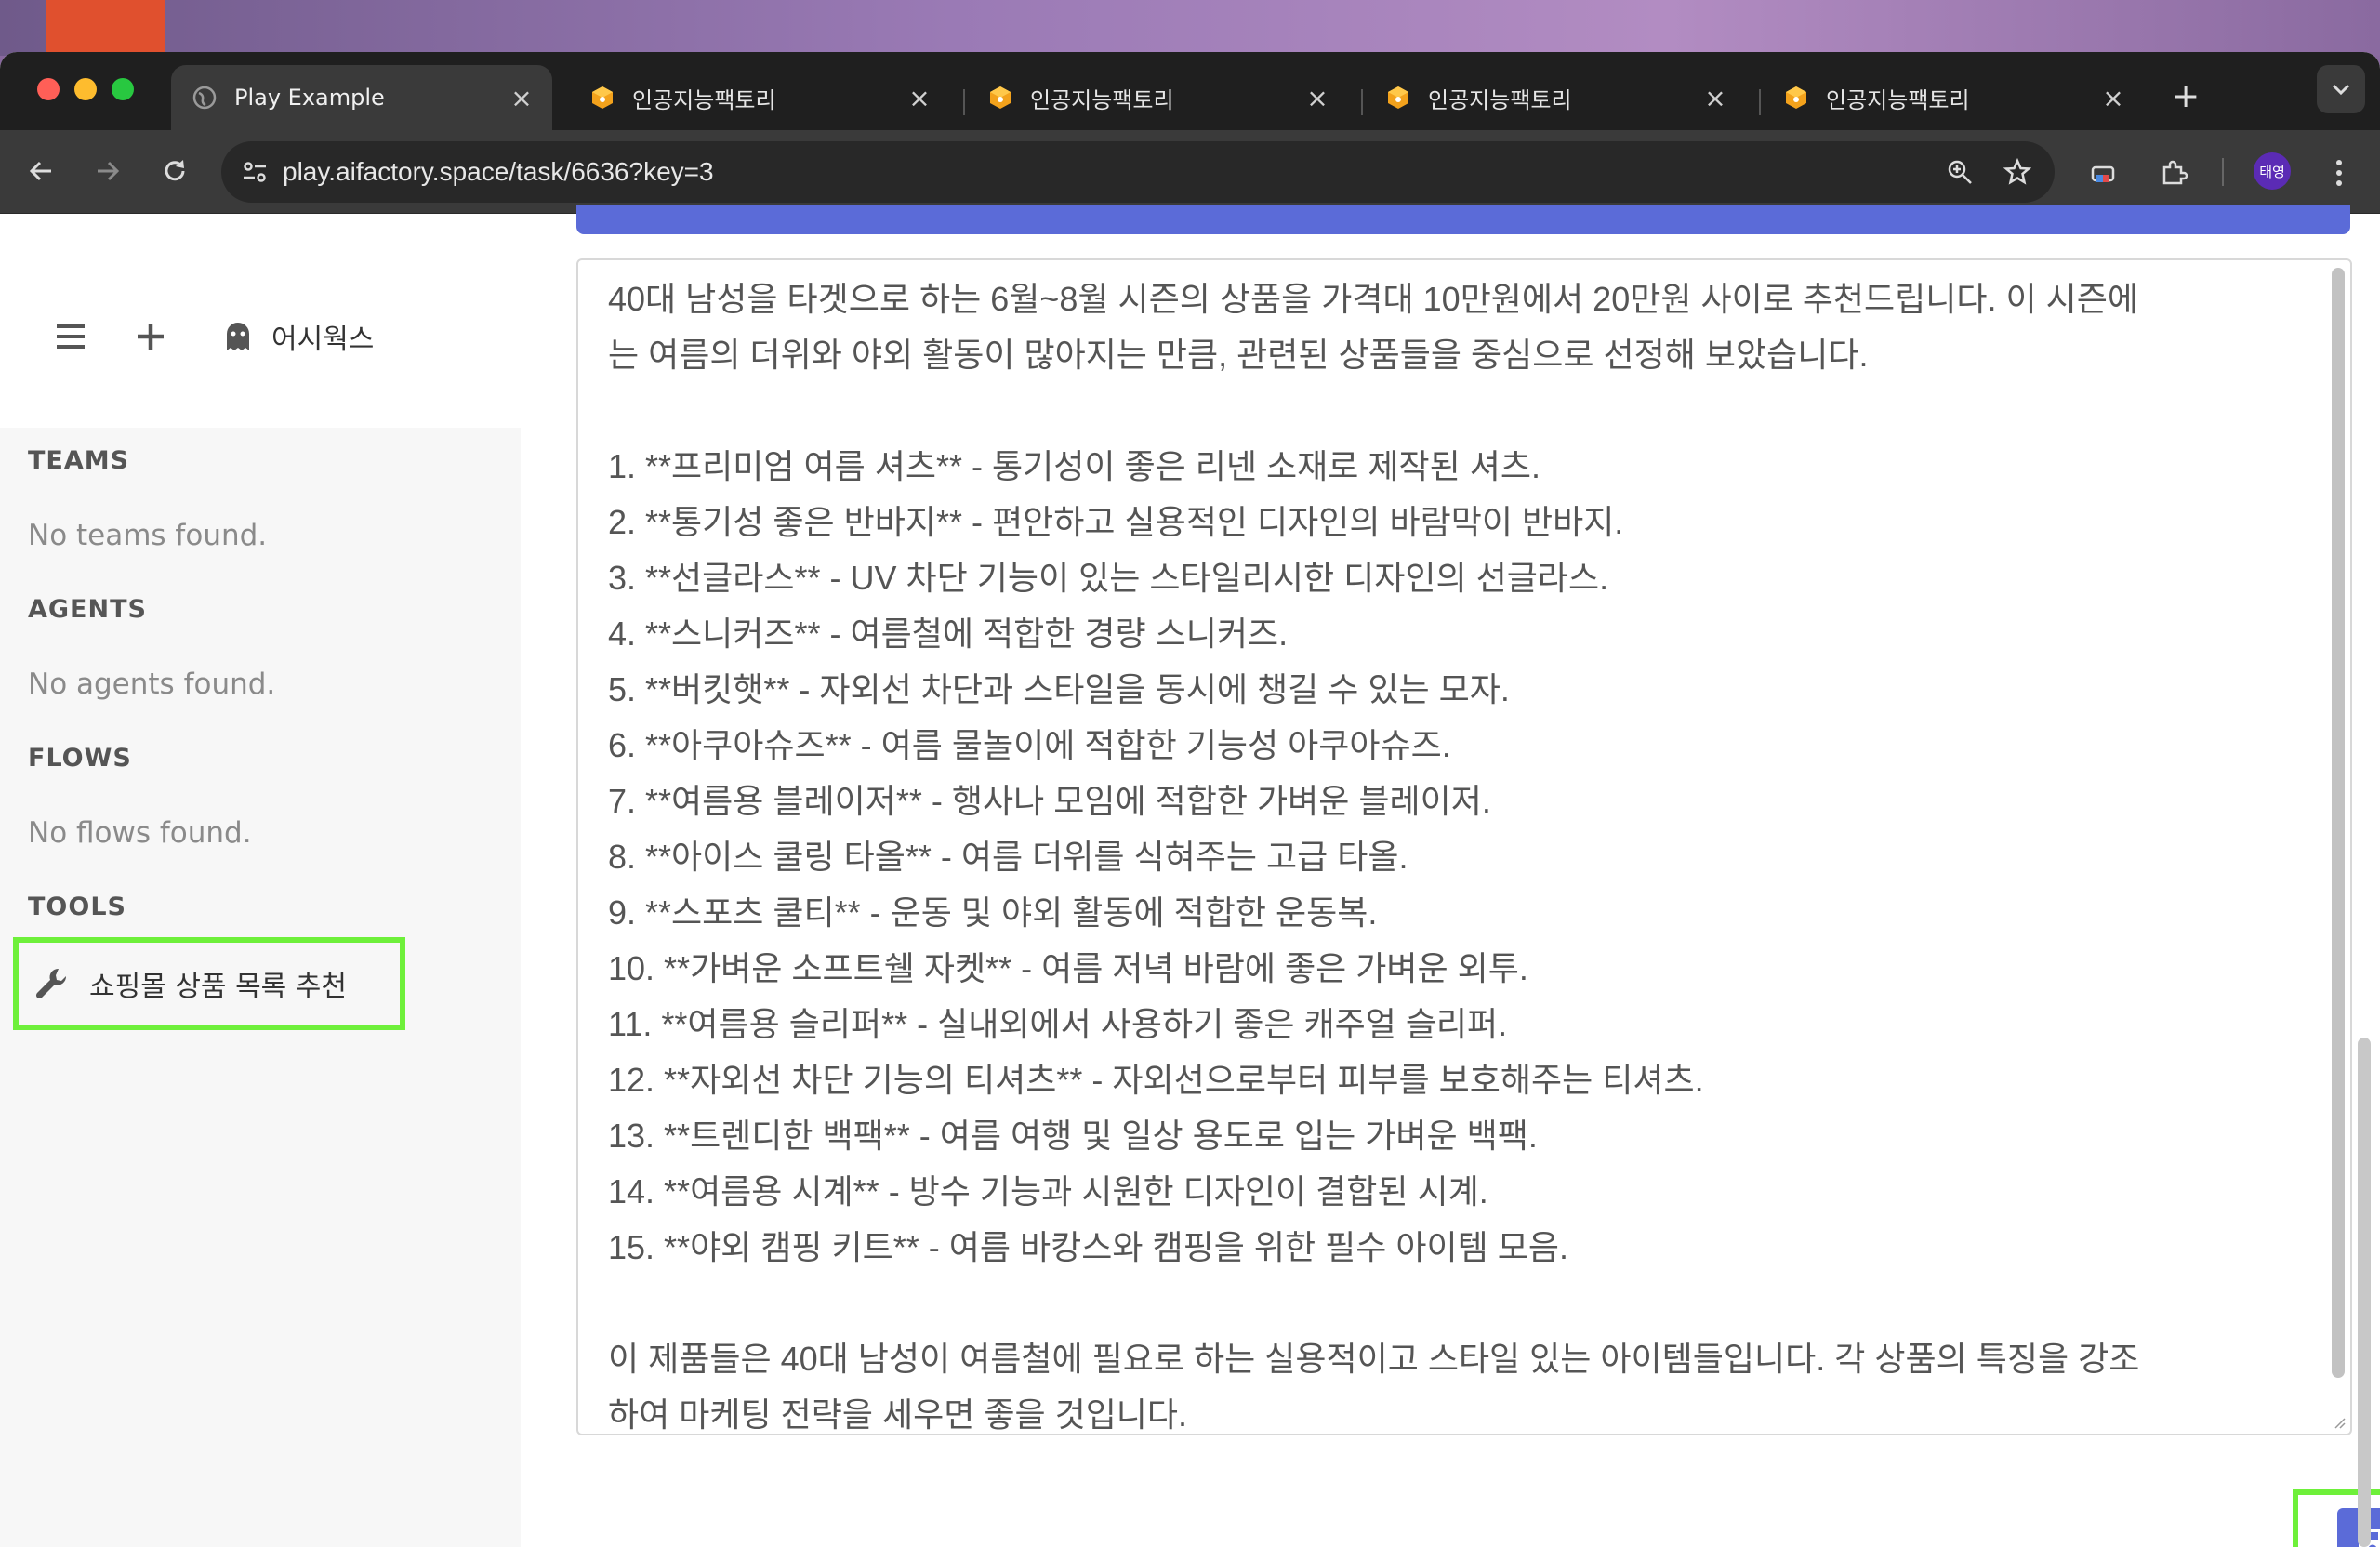  What do you see at coordinates (2339, 1422) in the screenshot?
I see `resize-handle-icon` at bounding box center [2339, 1422].